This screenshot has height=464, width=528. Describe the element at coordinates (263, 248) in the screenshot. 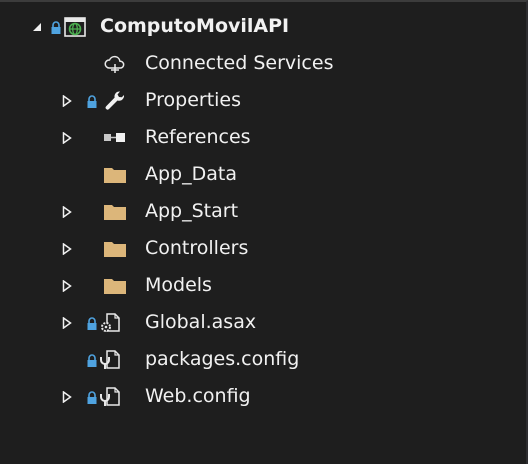

I see `tree-item-controllers: Controllers` at that location.